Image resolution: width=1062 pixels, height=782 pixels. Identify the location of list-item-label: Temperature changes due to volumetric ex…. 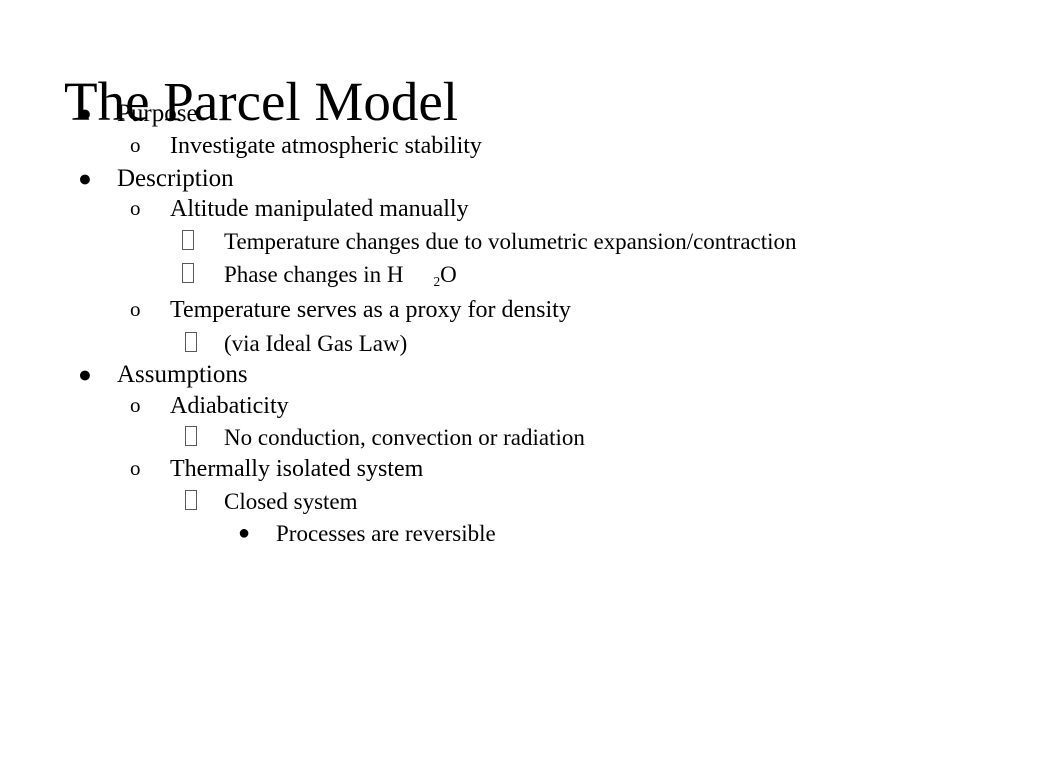
(510, 241).